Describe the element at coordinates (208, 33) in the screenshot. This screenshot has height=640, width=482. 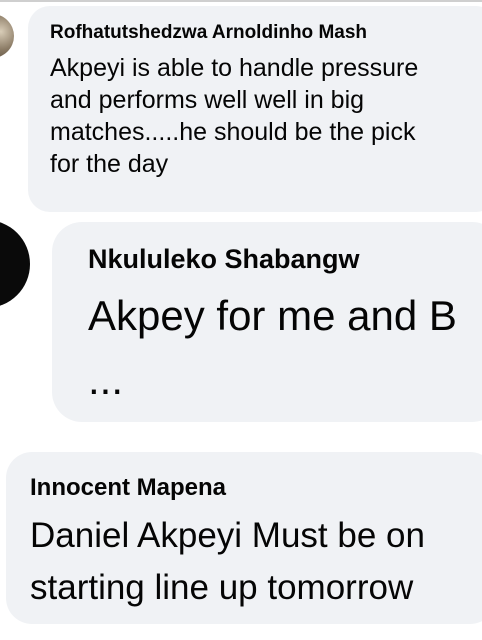
I see `comment-author: Rofhatutshedzwa Arnoldinho Mash` at that location.